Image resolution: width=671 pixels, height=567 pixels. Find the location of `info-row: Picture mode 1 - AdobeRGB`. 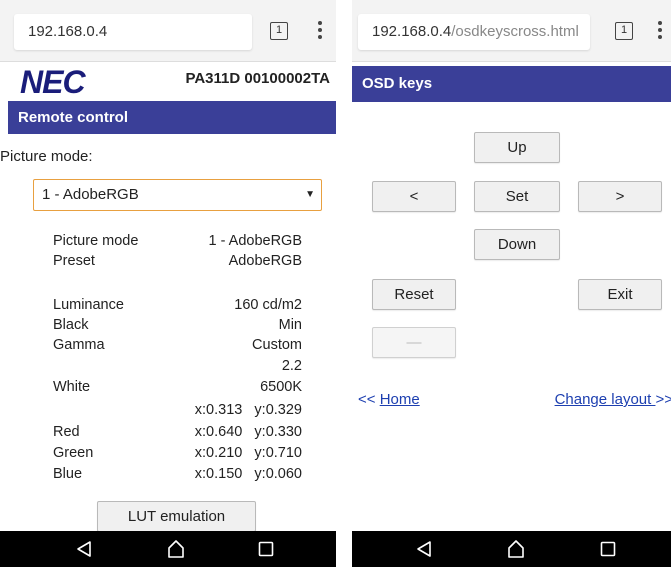

info-row: Picture mode 1 - AdobeRGB is located at coordinates (177, 241).